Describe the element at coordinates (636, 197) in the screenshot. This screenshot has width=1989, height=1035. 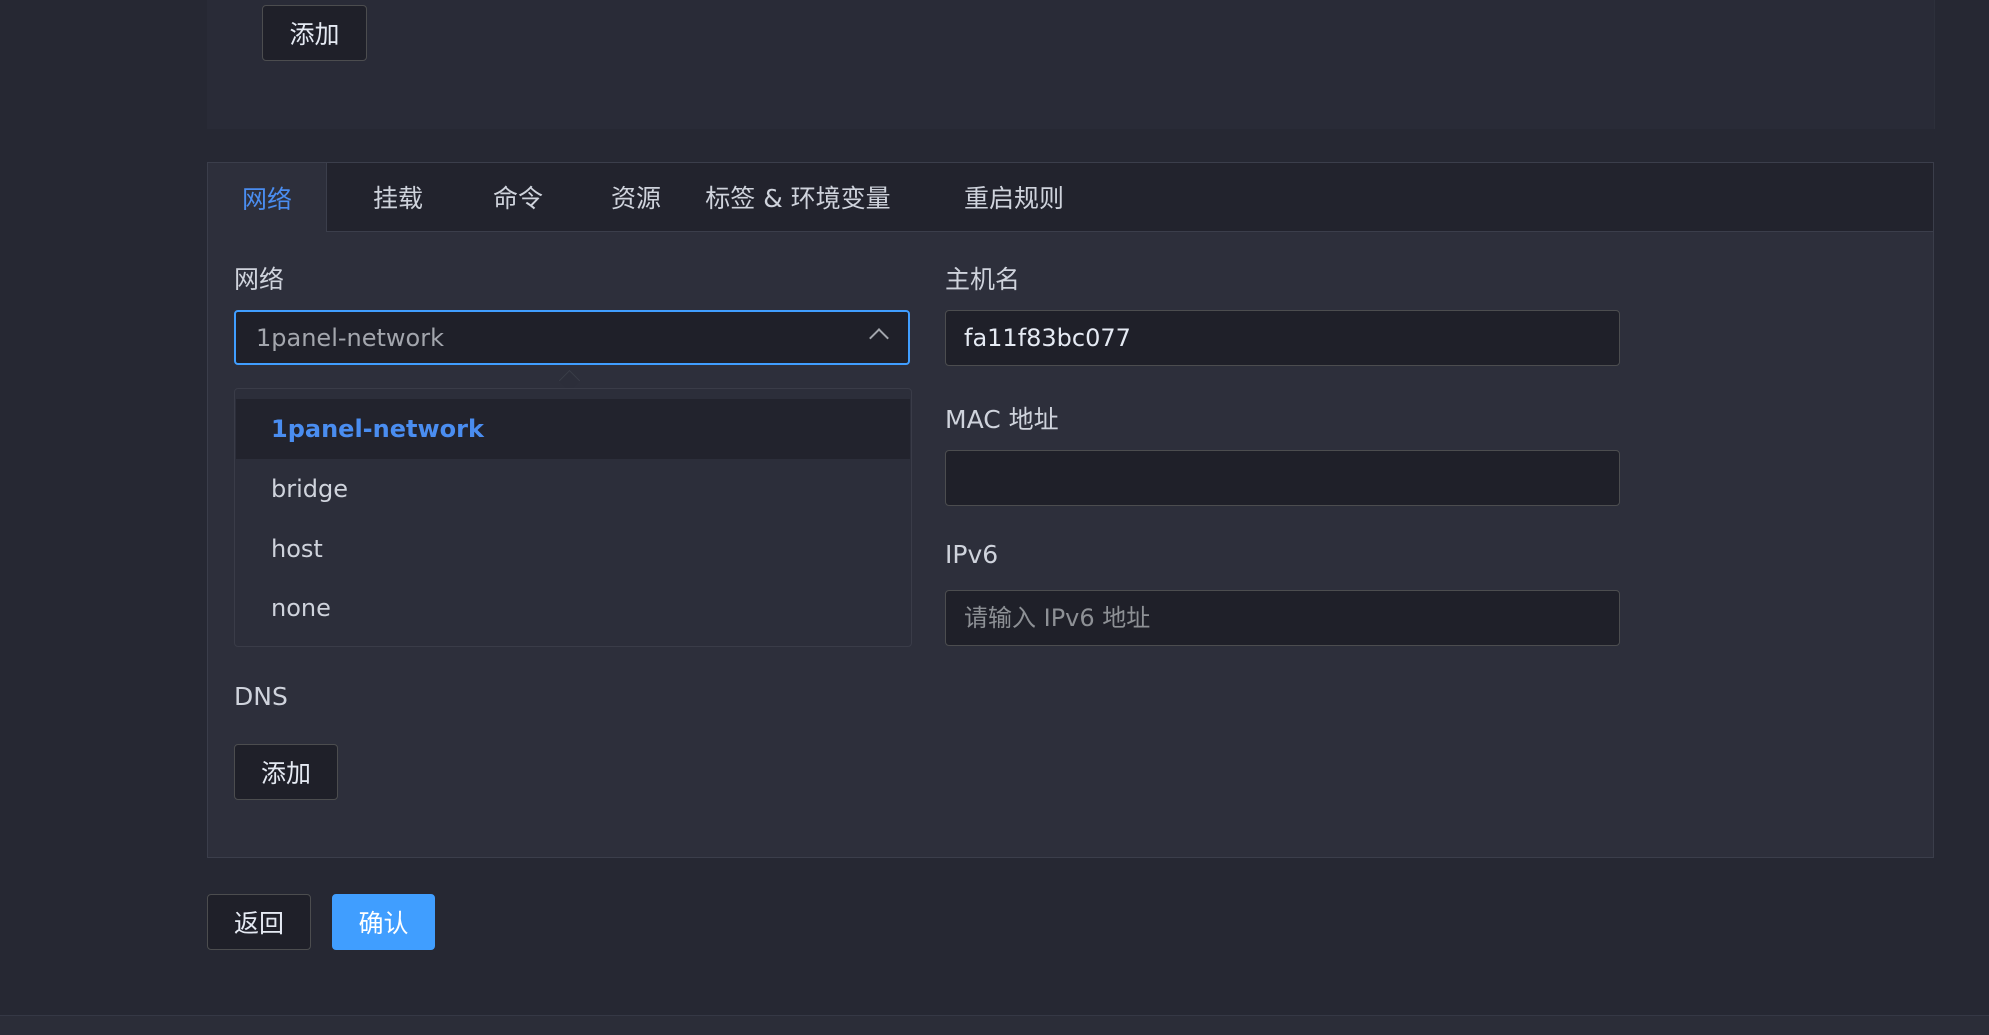
I see `tab-resources: 资源` at that location.